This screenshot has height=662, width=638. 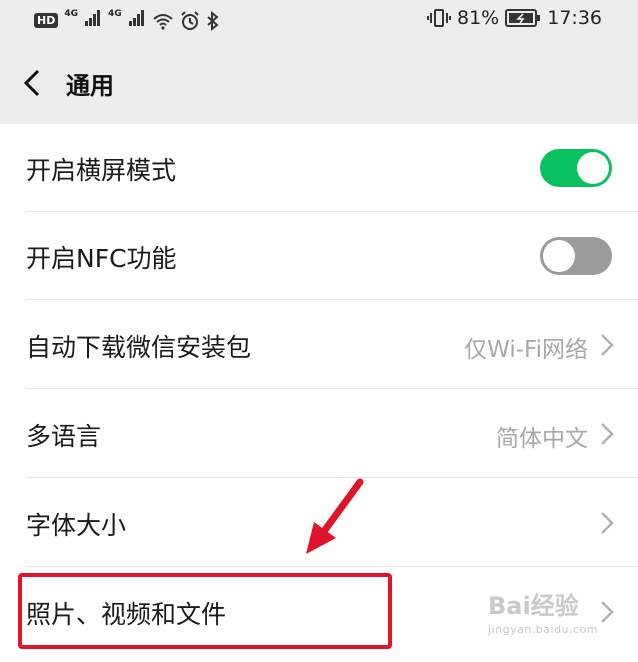 What do you see at coordinates (439, 18) in the screenshot?
I see `vibrate-icon` at bounding box center [439, 18].